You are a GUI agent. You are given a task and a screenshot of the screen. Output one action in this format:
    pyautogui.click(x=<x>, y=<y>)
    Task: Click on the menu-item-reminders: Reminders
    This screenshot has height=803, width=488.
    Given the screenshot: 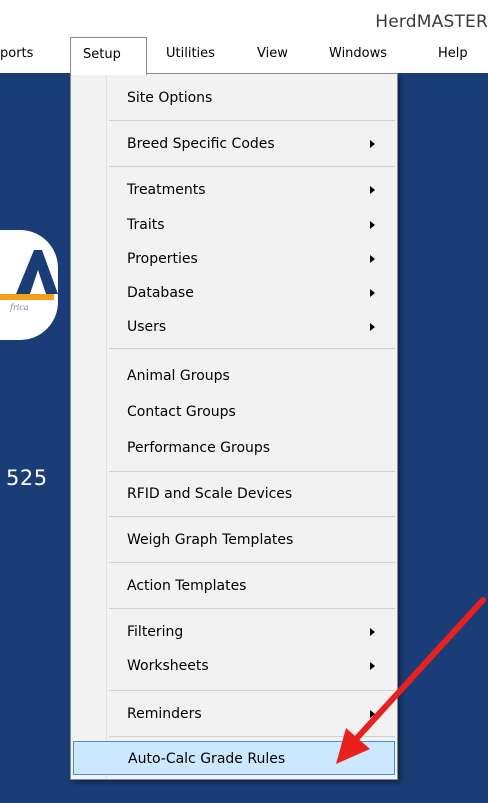 What is the action you would take?
    pyautogui.click(x=234, y=714)
    